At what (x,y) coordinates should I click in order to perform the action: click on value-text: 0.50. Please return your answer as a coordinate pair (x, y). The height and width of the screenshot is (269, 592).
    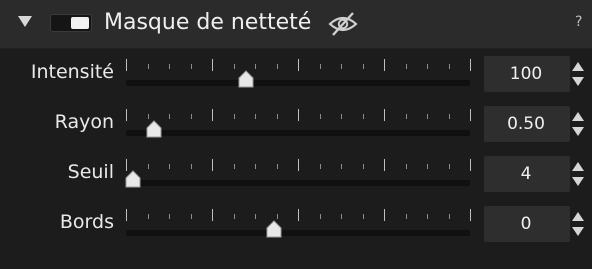
    Looking at the image, I should click on (526, 124).